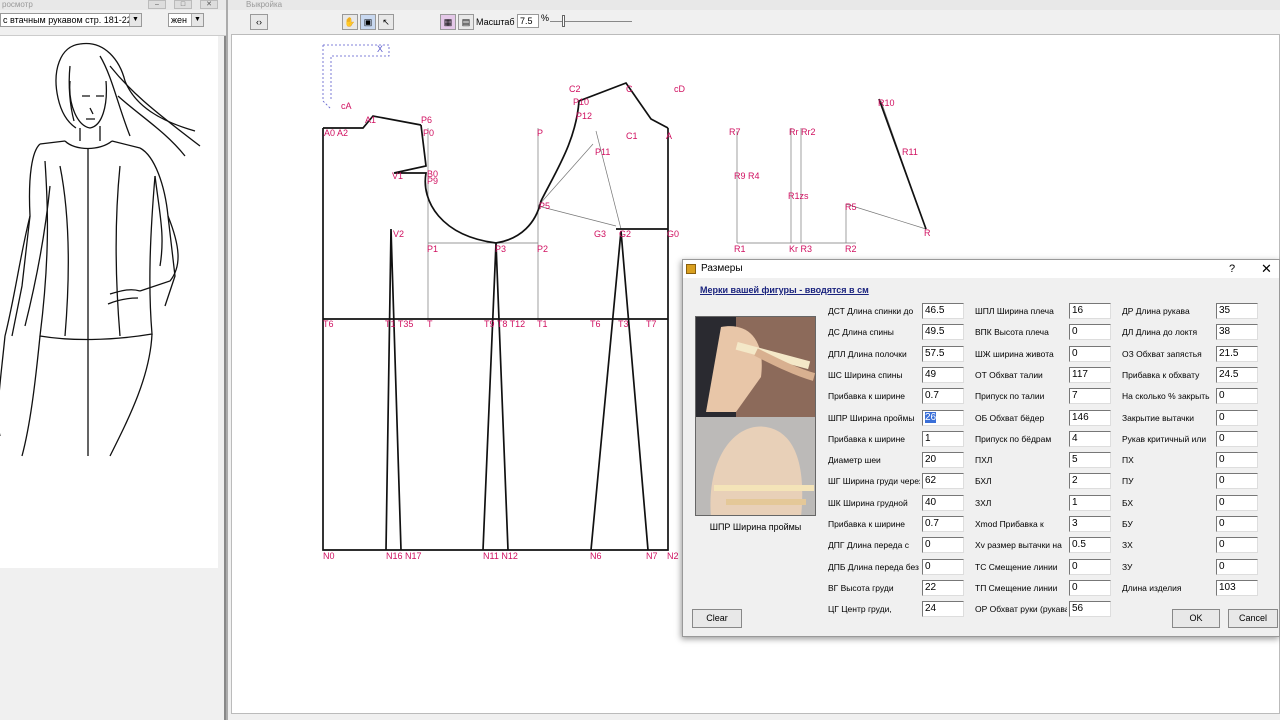 The image size is (1280, 720). What do you see at coordinates (943, 418) in the screenshot?
I see `measure-input: 26` at bounding box center [943, 418].